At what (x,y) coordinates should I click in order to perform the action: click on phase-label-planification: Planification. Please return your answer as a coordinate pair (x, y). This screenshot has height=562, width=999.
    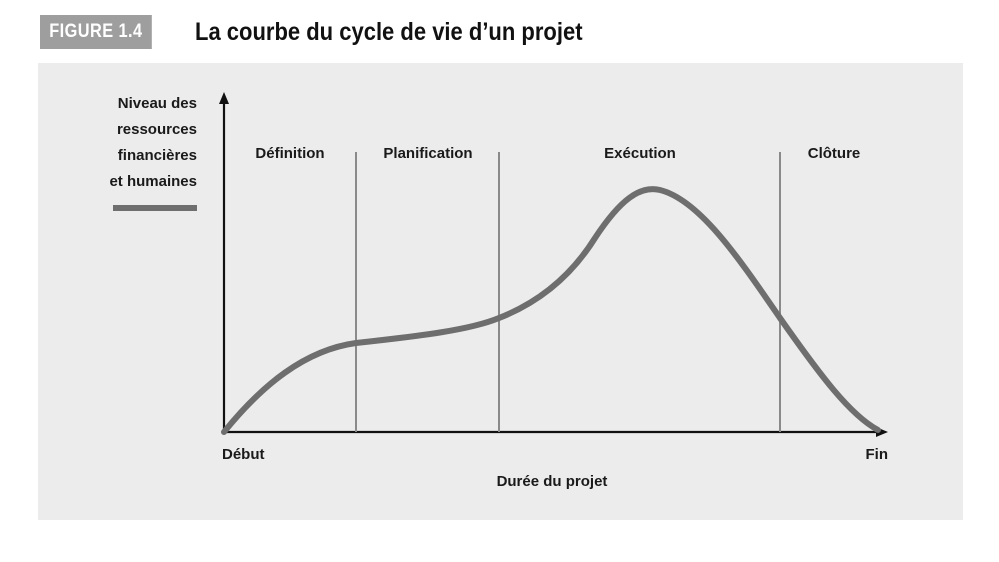
    Looking at the image, I should click on (427, 153).